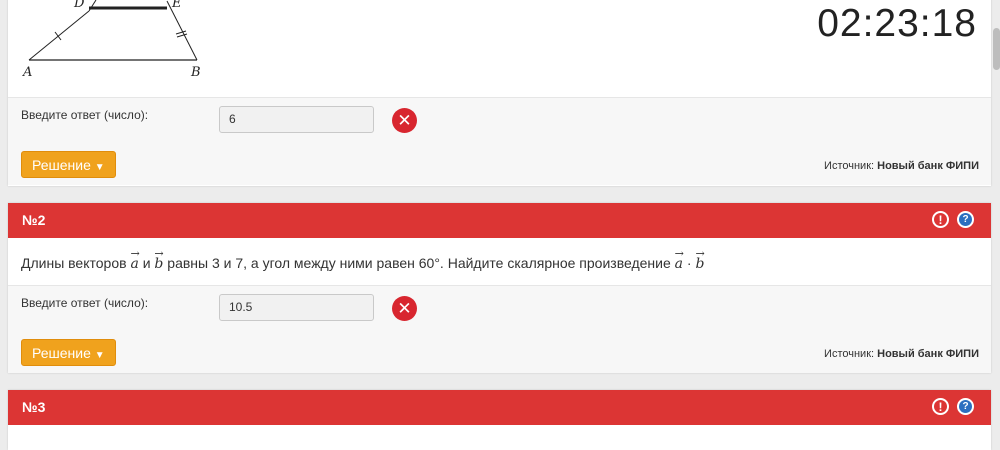  Describe the element at coordinates (679, 259) in the screenshot. I see `vector-a-2: → a` at that location.